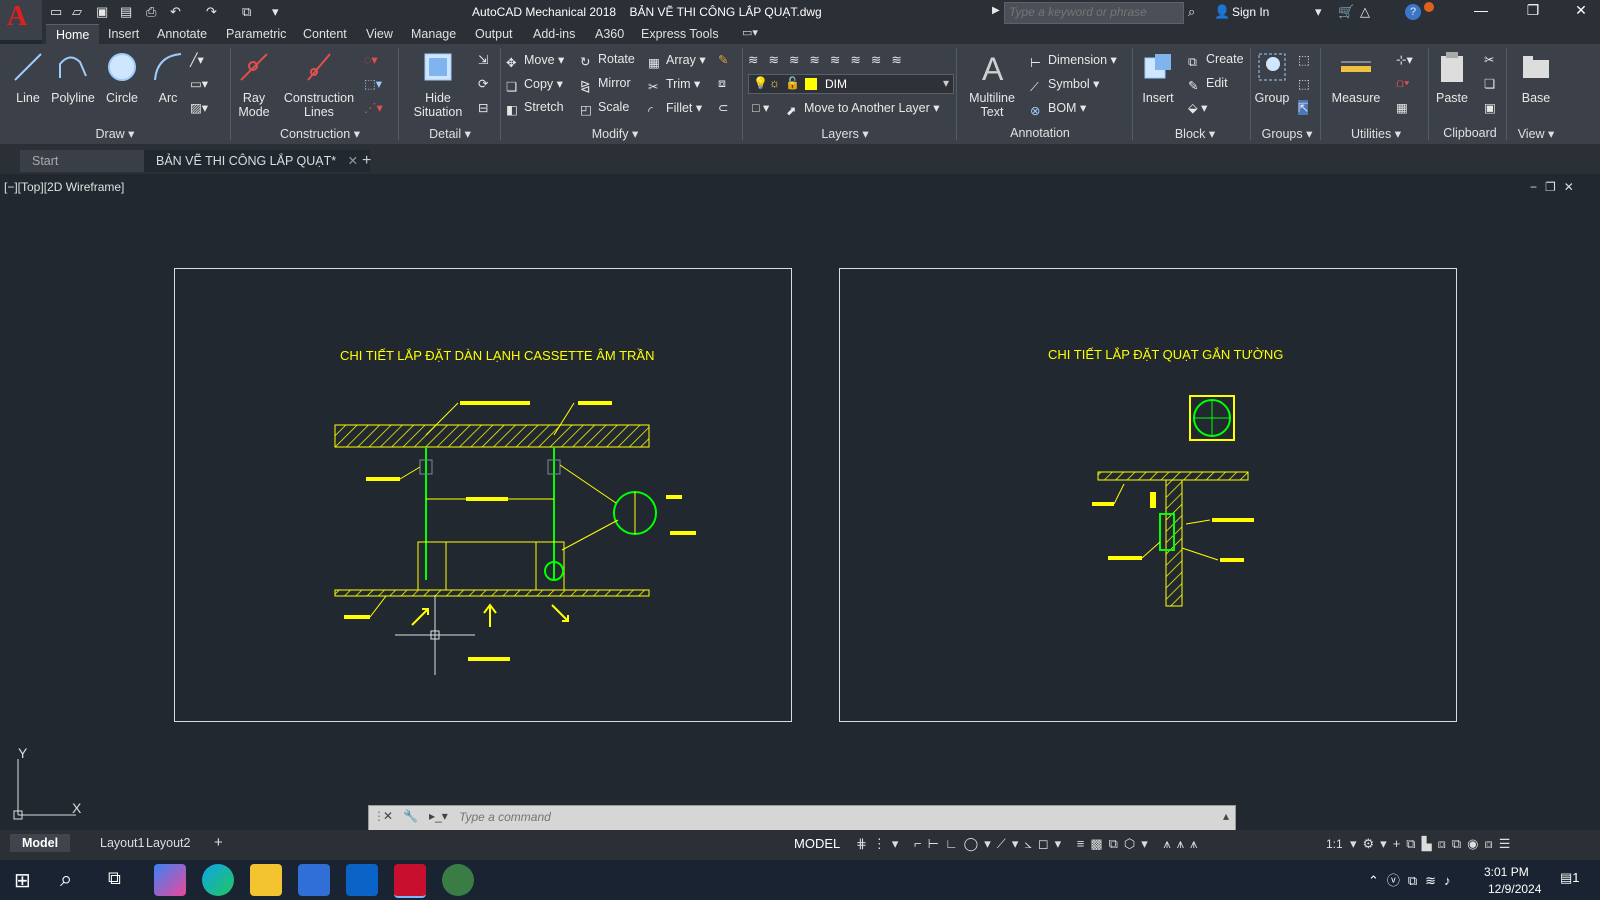  Describe the element at coordinates (535, 61) in the screenshot. I see `move-button: ✥ Move ▾` at that location.